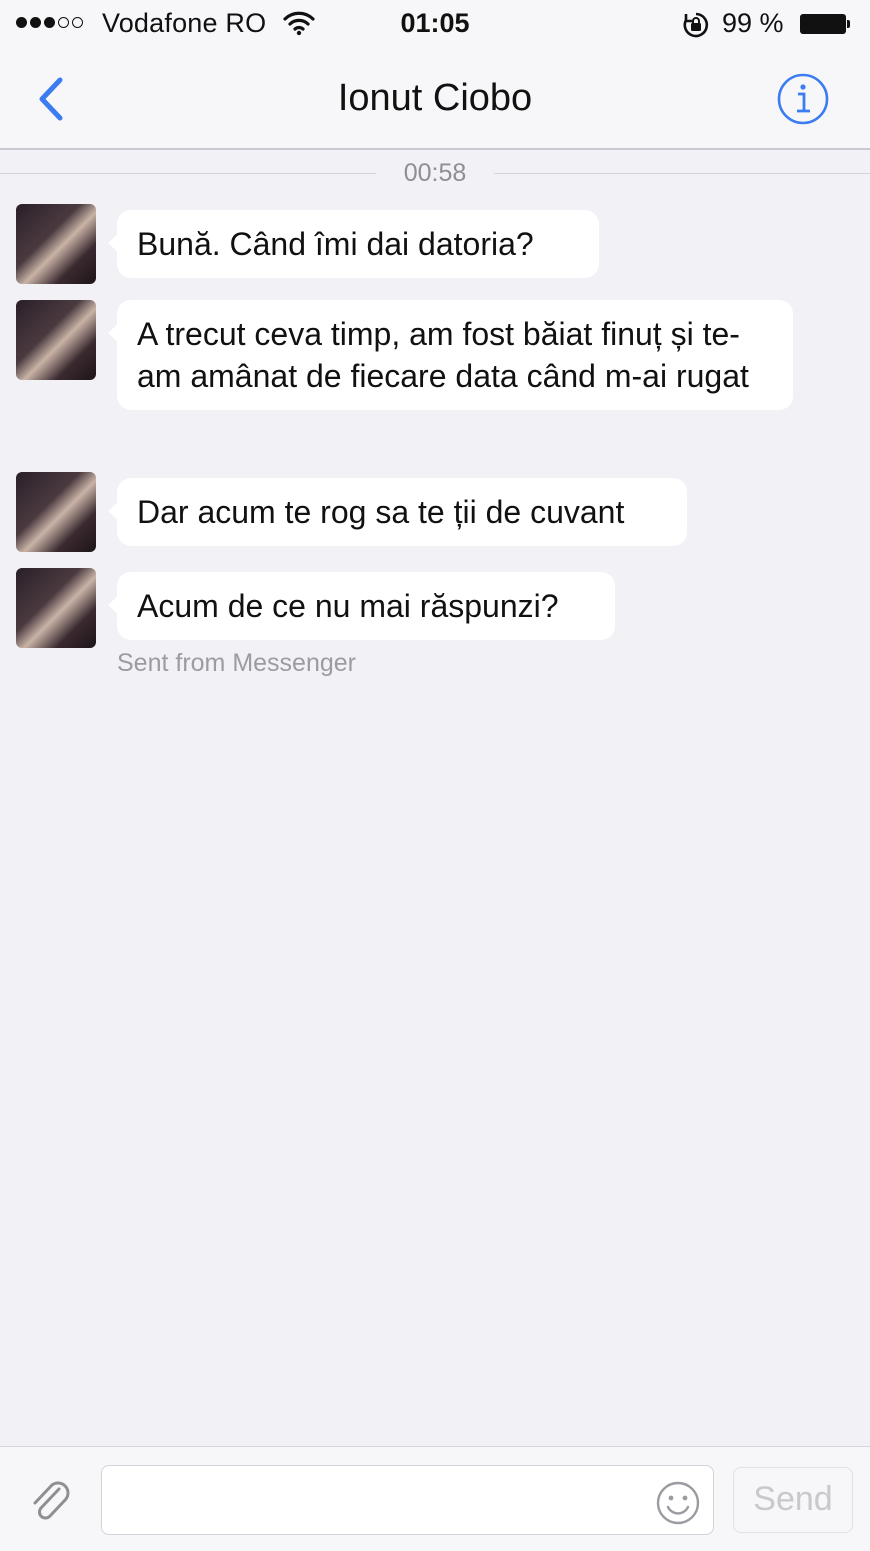  Describe the element at coordinates (753, 23) in the screenshot. I see `battery-percent: 99 %` at that location.